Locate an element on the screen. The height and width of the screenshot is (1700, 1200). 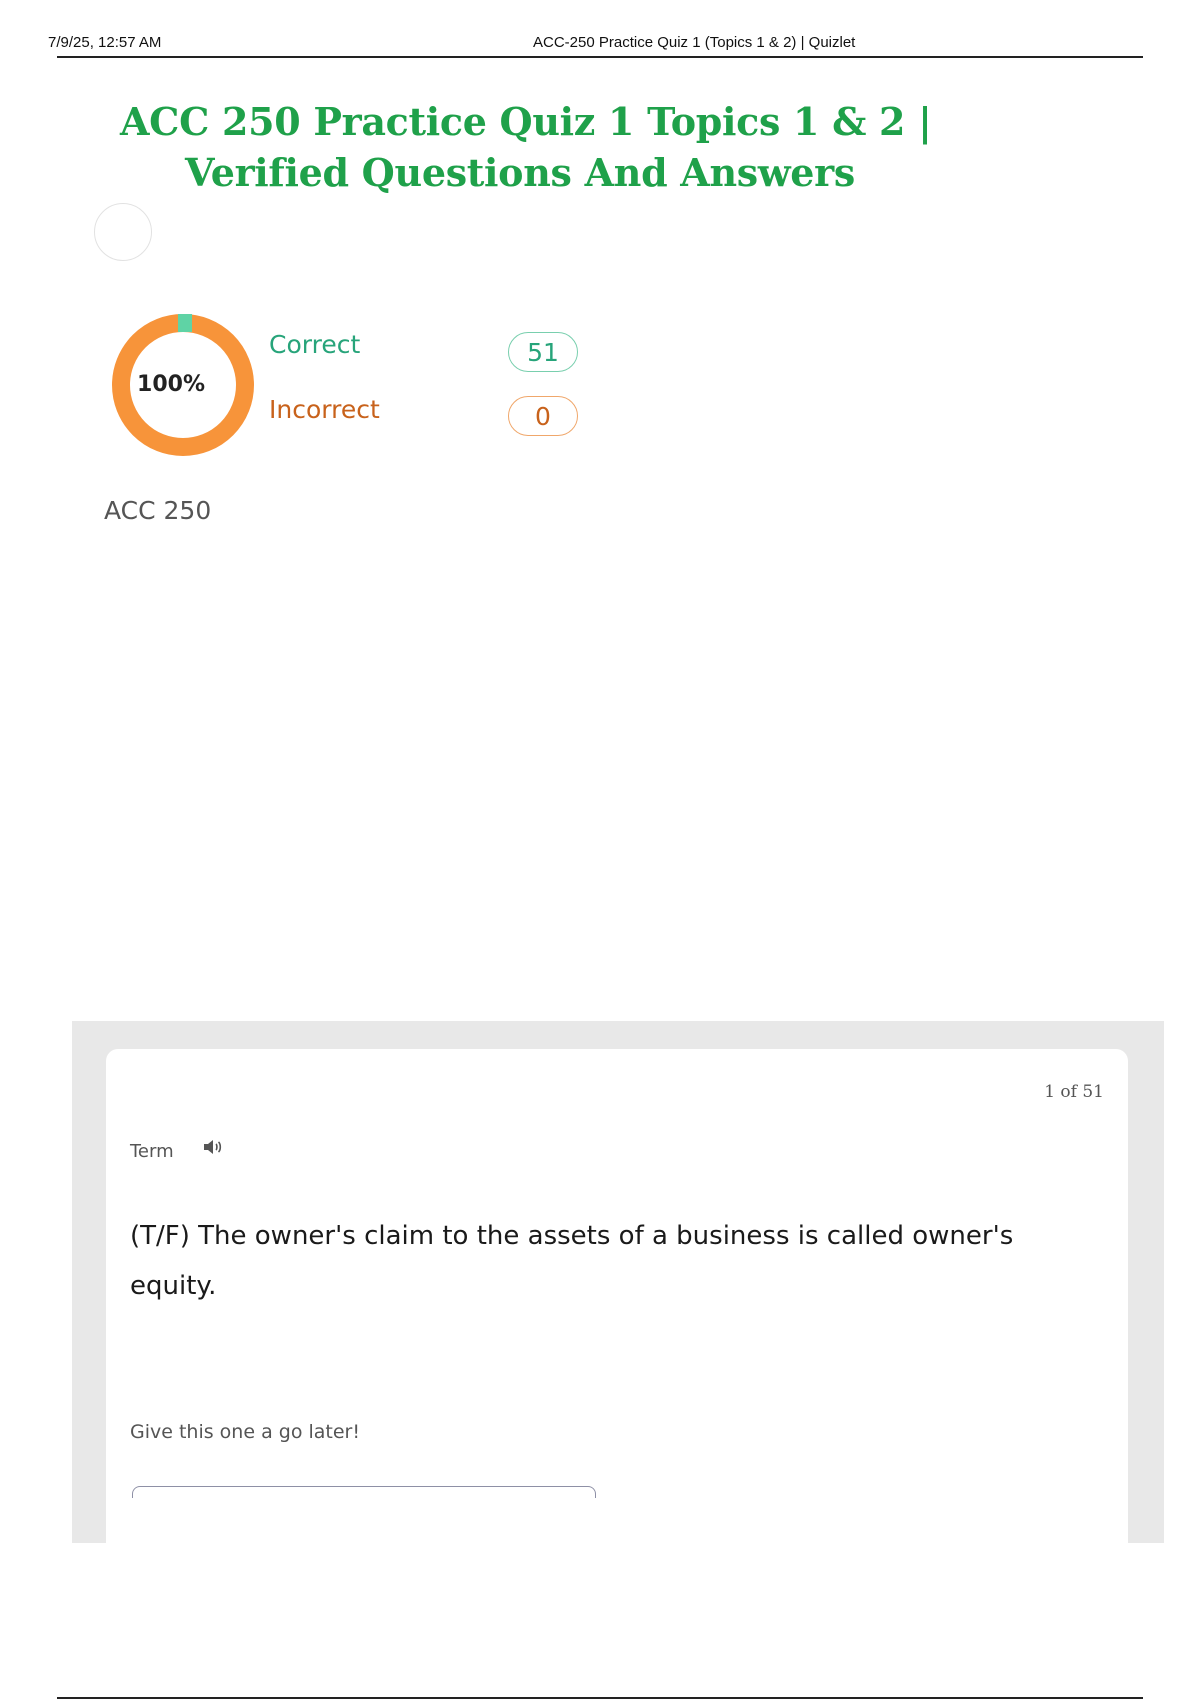
footer-divider is located at coordinates (600, 1698).